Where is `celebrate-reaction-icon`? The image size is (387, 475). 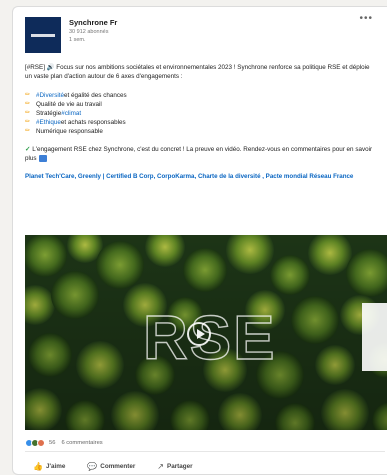 celebrate-reaction-icon is located at coordinates (41, 443).